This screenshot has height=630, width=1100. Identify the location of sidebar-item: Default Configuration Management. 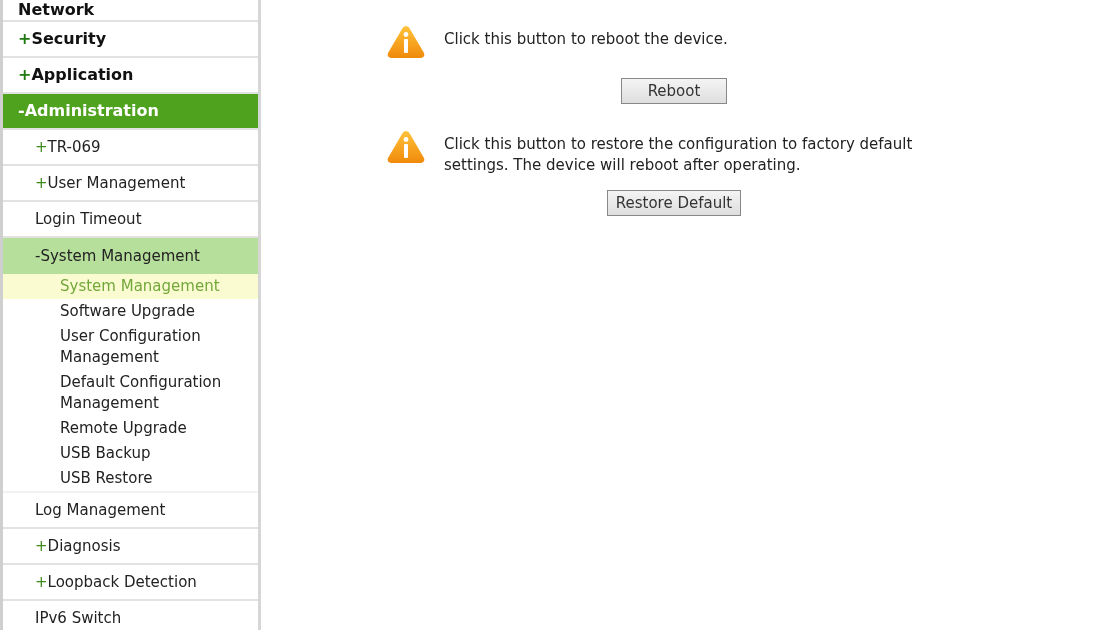
(130, 393).